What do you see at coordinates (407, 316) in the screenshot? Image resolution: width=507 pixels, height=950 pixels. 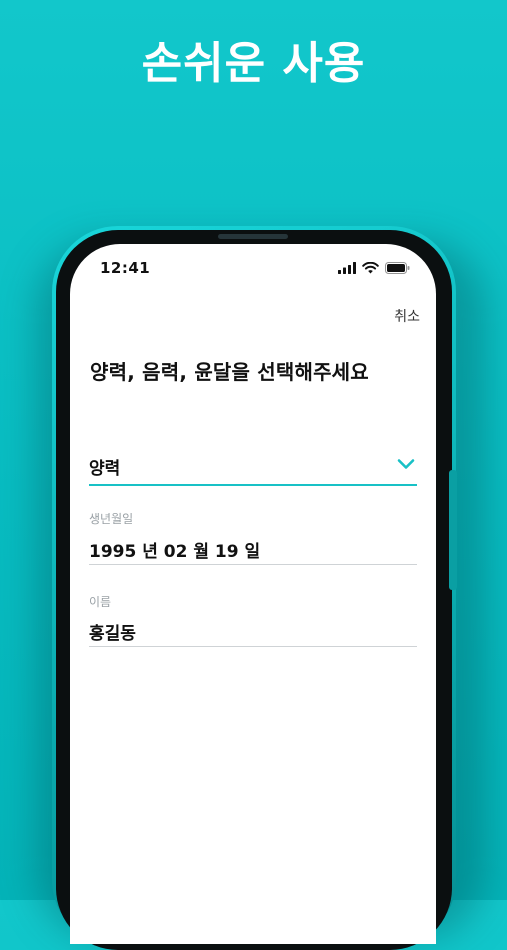 I see `cancel-button: 취소` at bounding box center [407, 316].